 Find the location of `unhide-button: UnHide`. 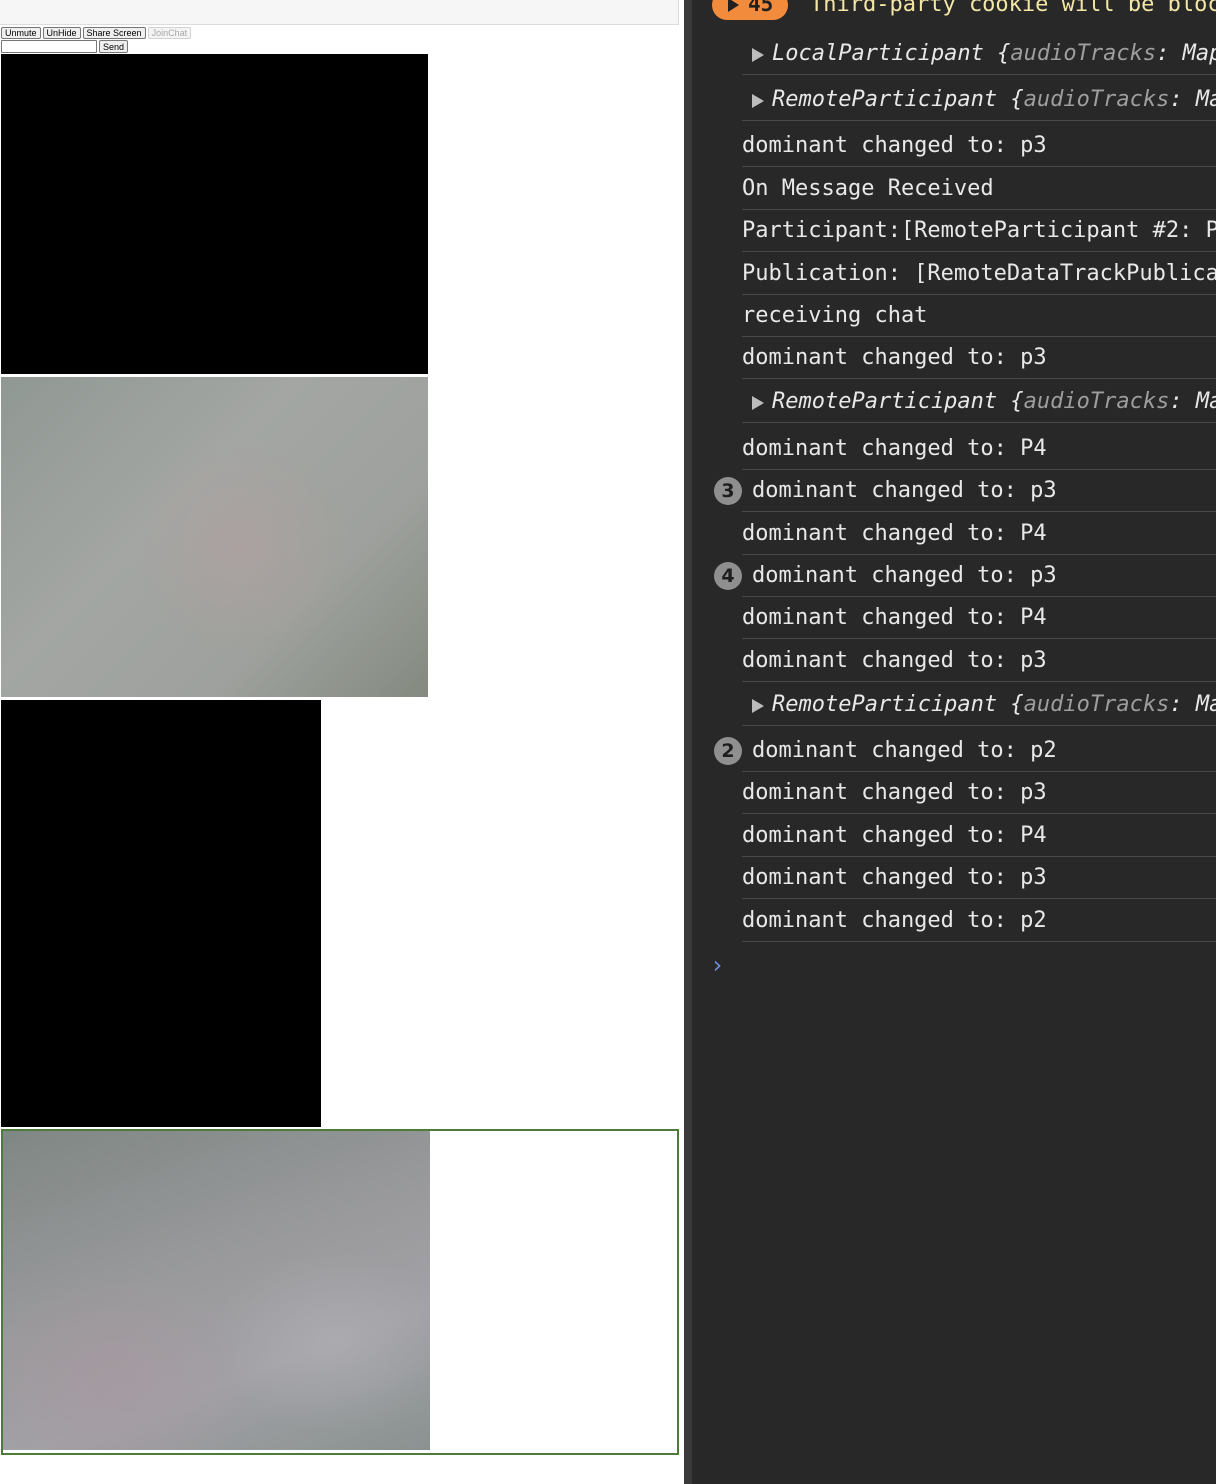

unhide-button: UnHide is located at coordinates (61, 33).